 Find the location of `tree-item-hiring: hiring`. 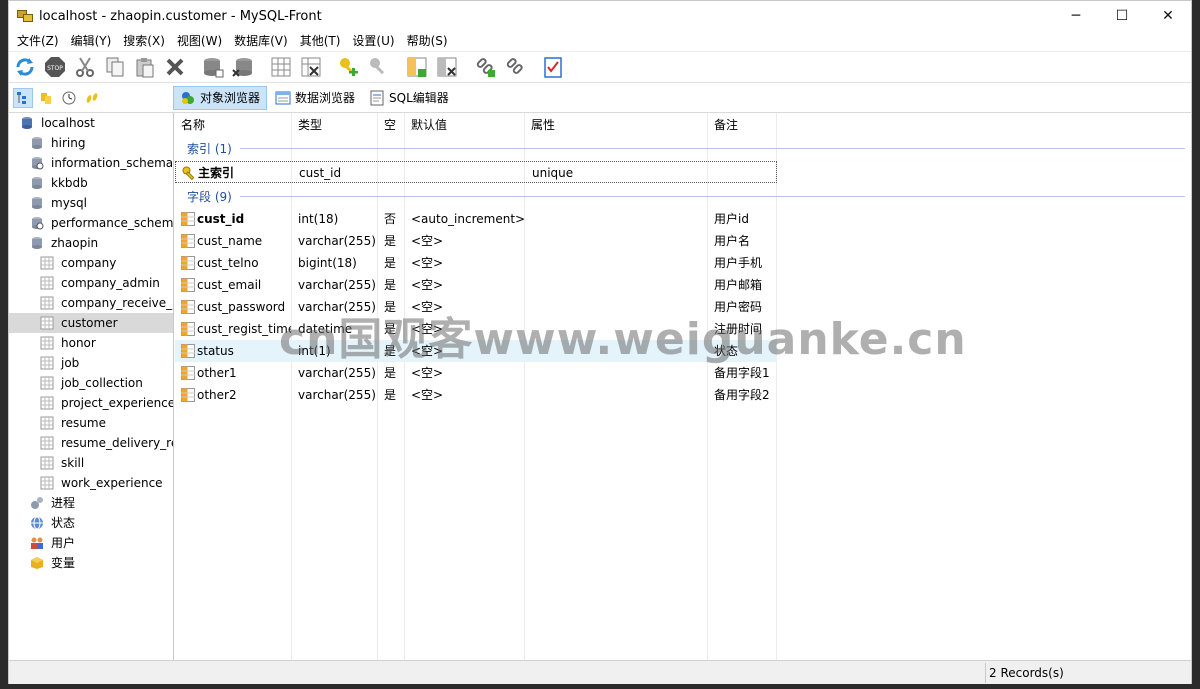

tree-item-hiring: hiring is located at coordinates (91, 143).